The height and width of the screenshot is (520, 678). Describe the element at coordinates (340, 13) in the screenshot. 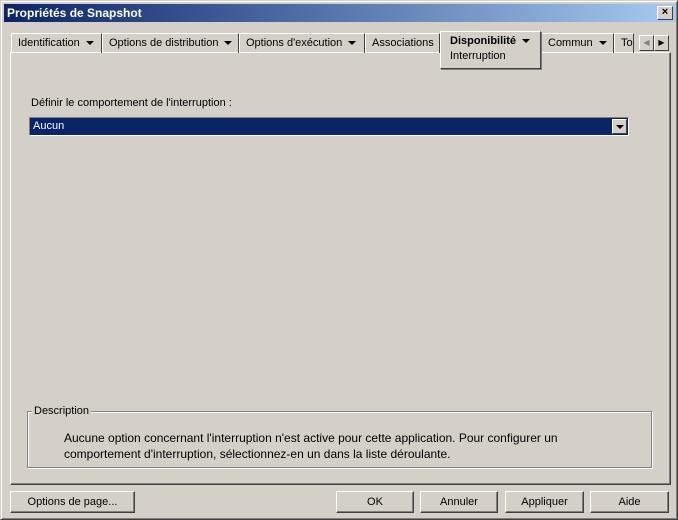

I see `title-bar: Propriétés de Snapshot ×` at that location.